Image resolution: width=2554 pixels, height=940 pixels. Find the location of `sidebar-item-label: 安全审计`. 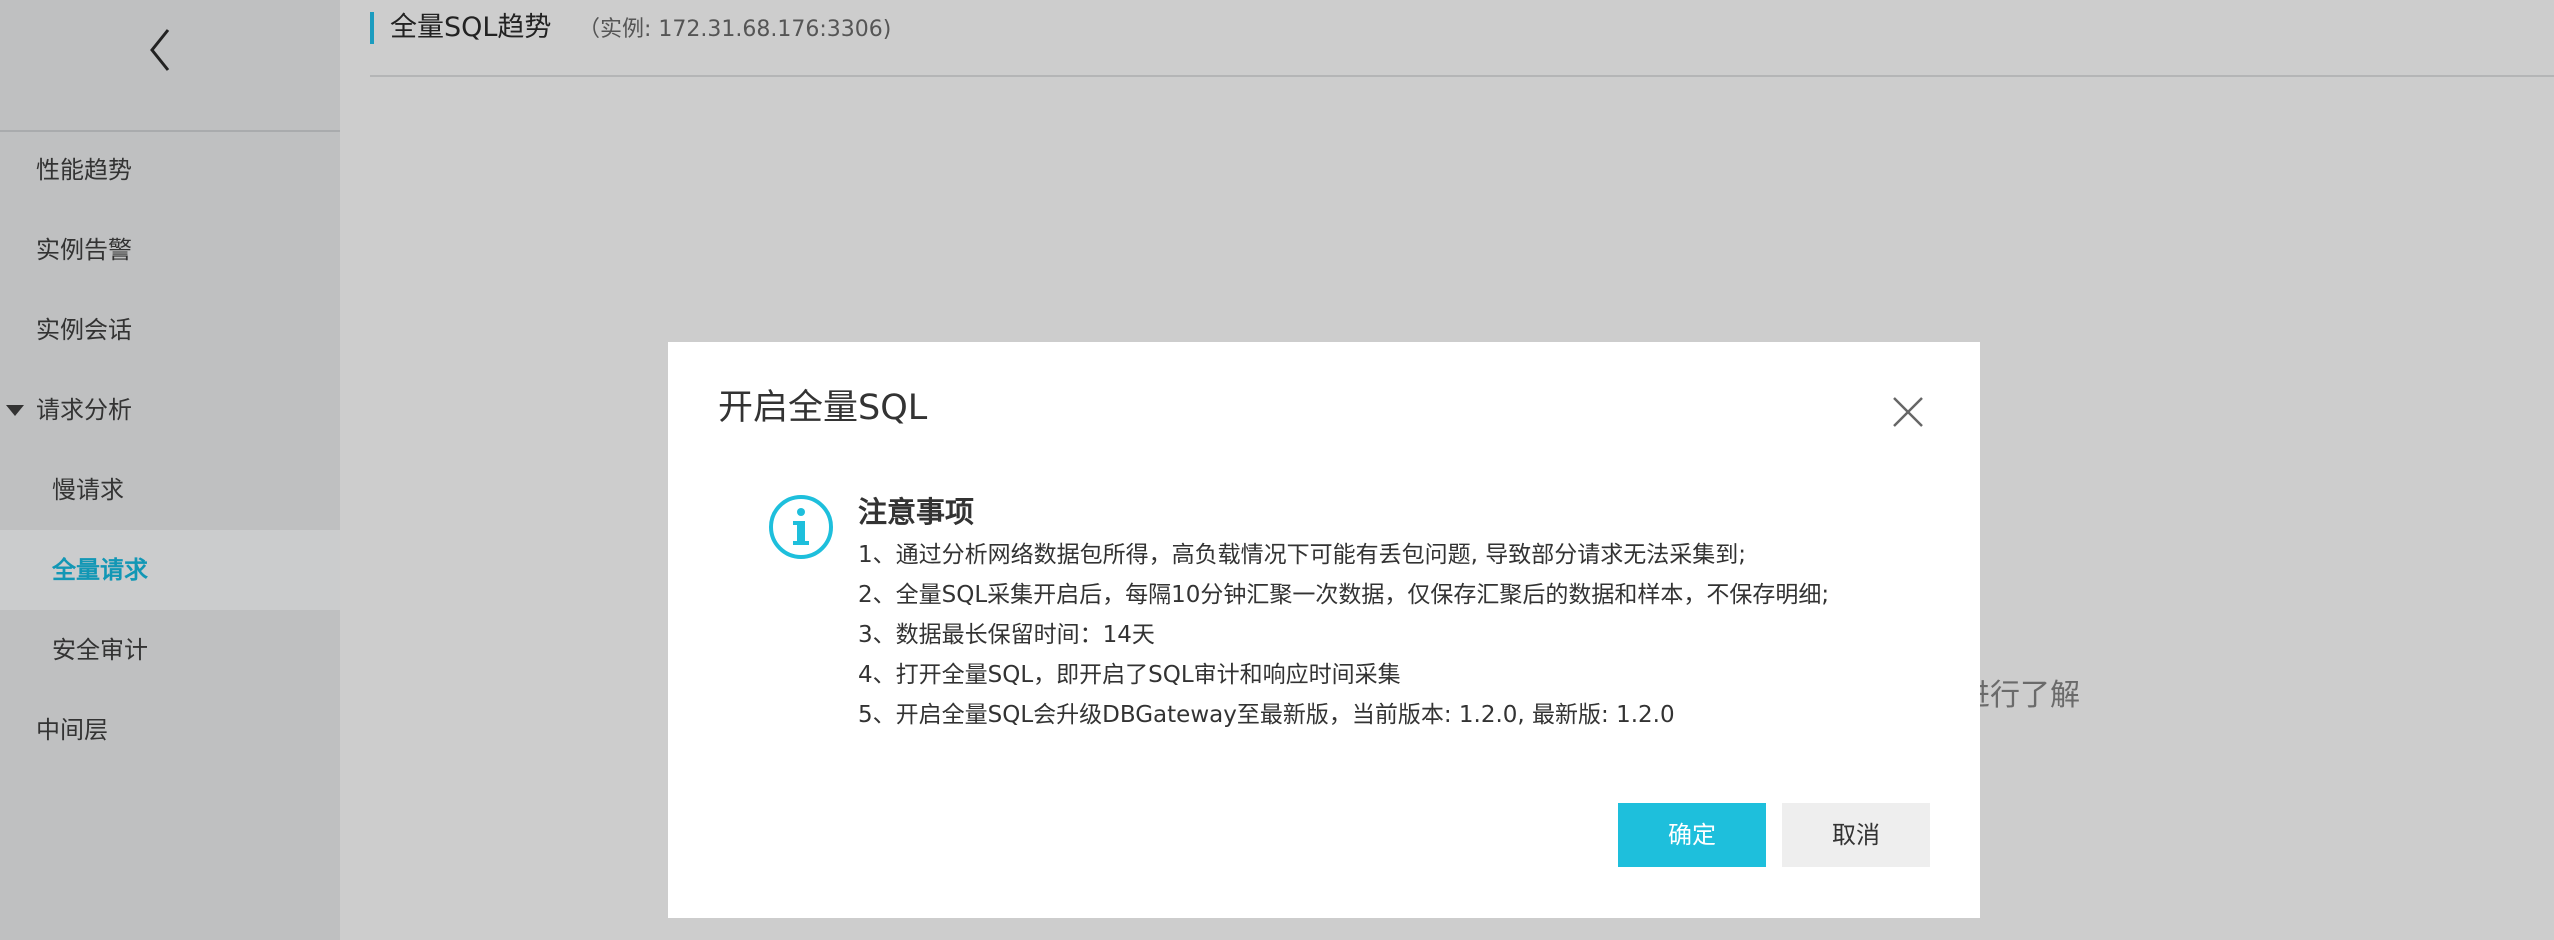

sidebar-item-label: 安全审计 is located at coordinates (100, 650).